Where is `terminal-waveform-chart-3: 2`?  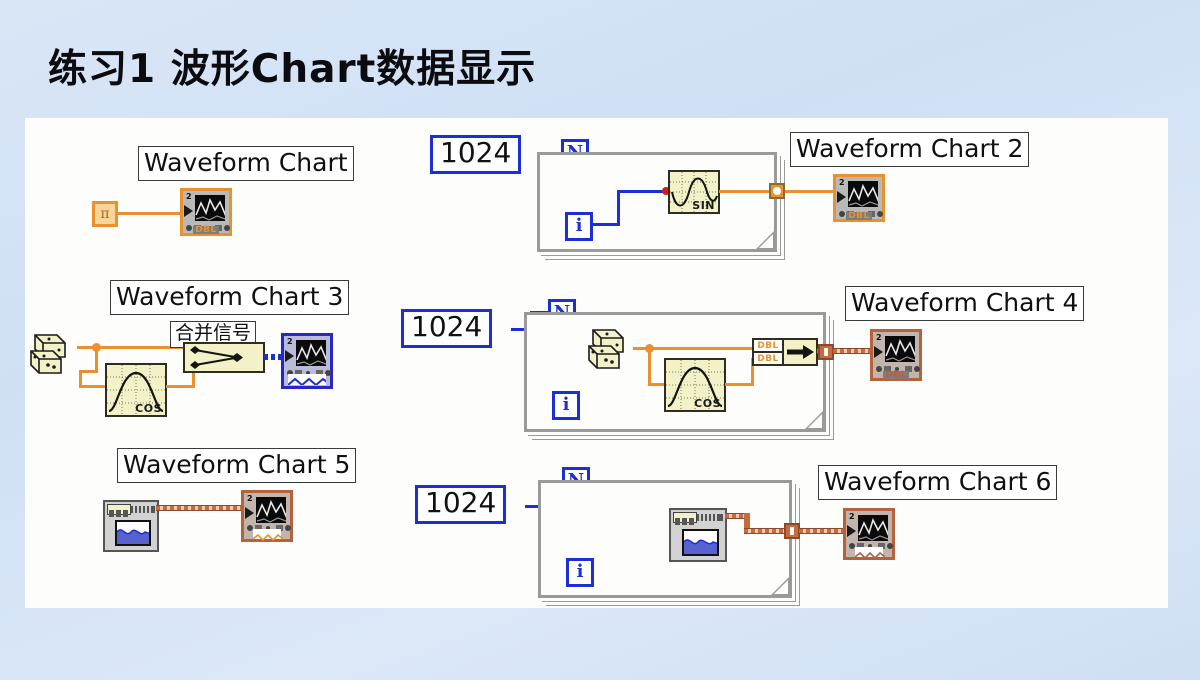
terminal-waveform-chart-3: 2 is located at coordinates (307, 361).